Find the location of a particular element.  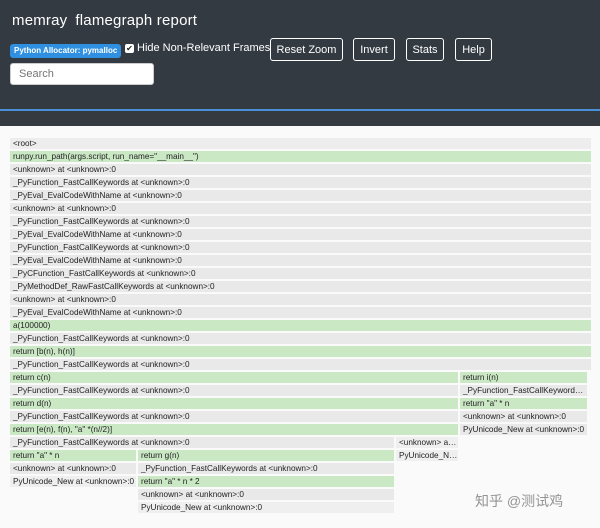

flame-frame: return d(n) is located at coordinates (234, 404).